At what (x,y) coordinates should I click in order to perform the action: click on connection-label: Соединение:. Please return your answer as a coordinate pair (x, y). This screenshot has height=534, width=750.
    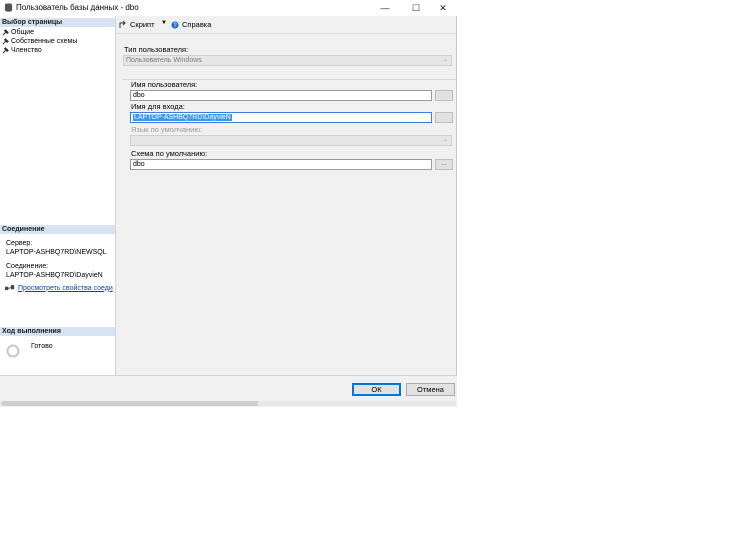
    Looking at the image, I should click on (27, 266).